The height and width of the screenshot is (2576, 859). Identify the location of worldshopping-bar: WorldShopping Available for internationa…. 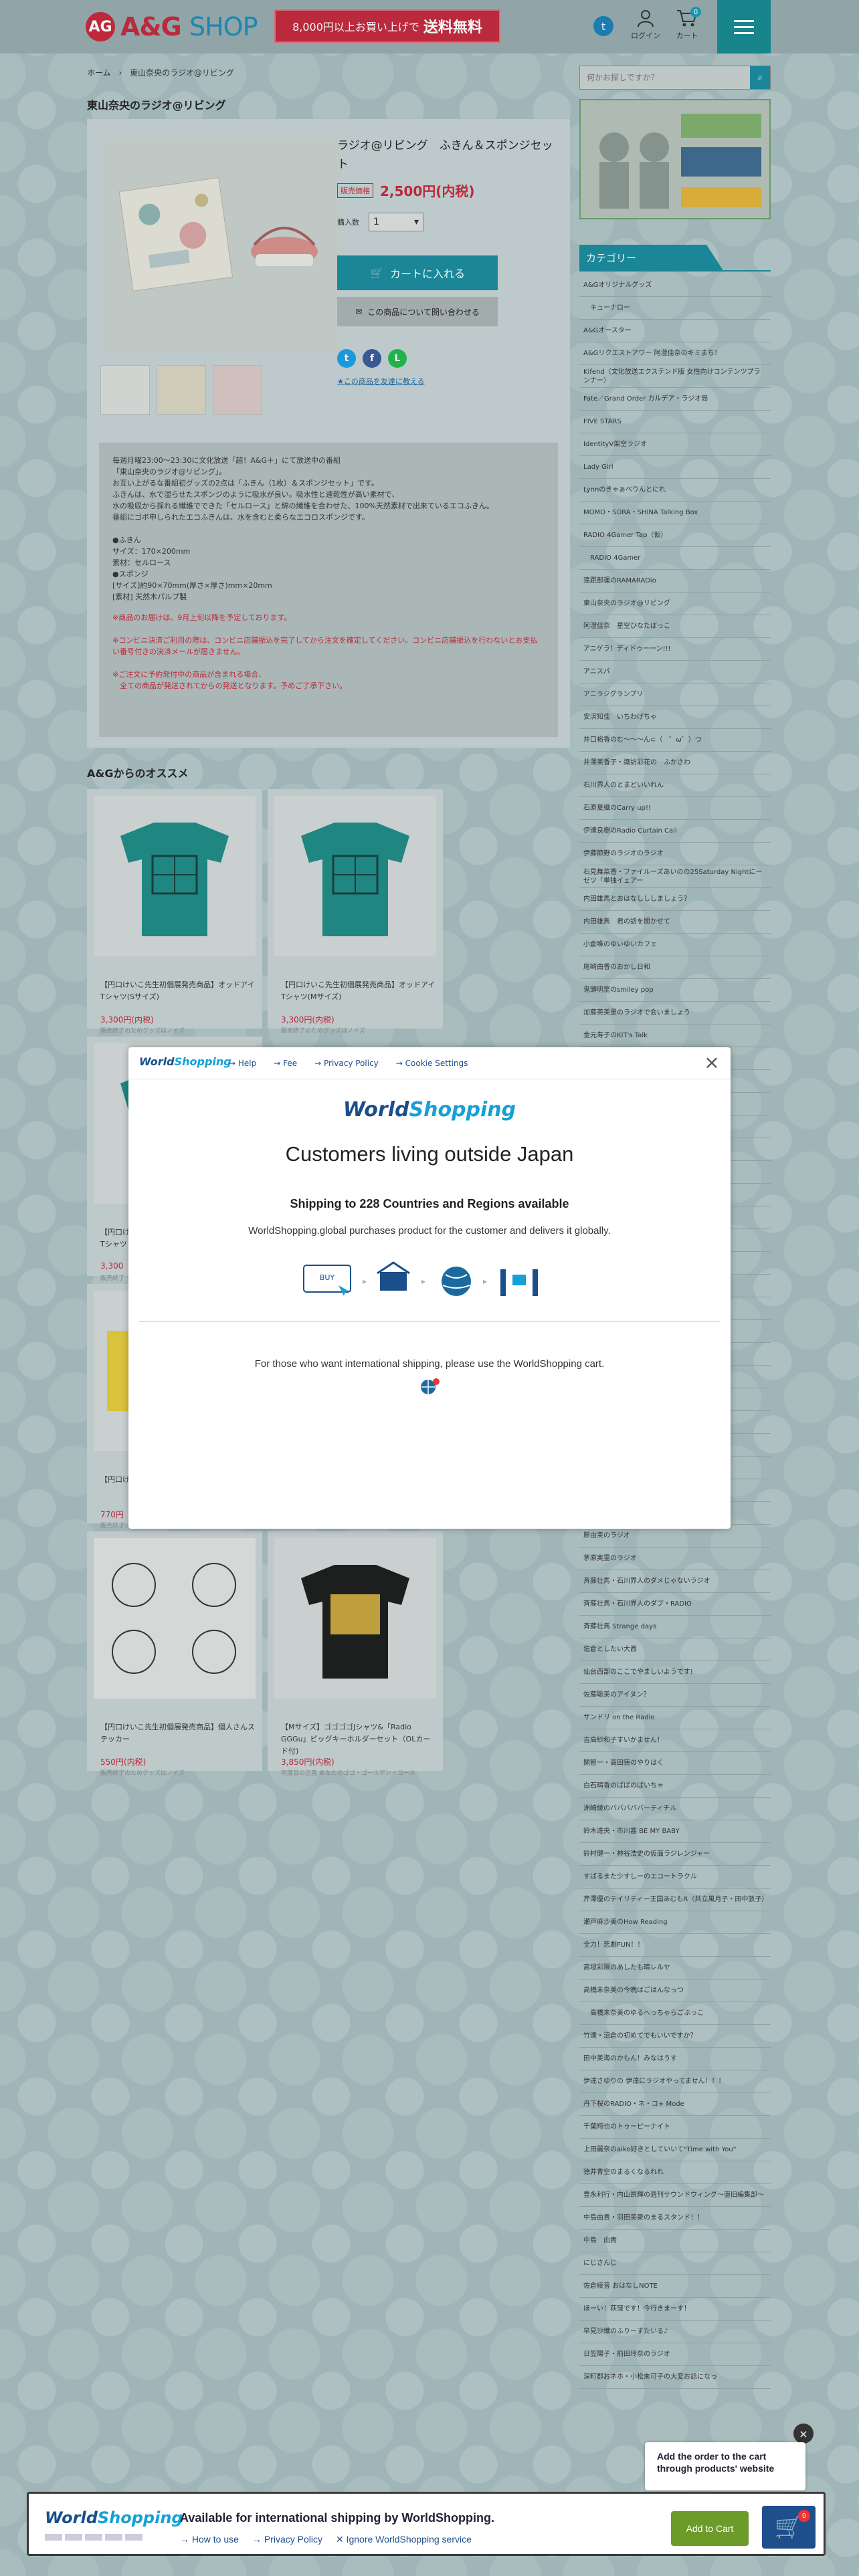
(427, 2524).